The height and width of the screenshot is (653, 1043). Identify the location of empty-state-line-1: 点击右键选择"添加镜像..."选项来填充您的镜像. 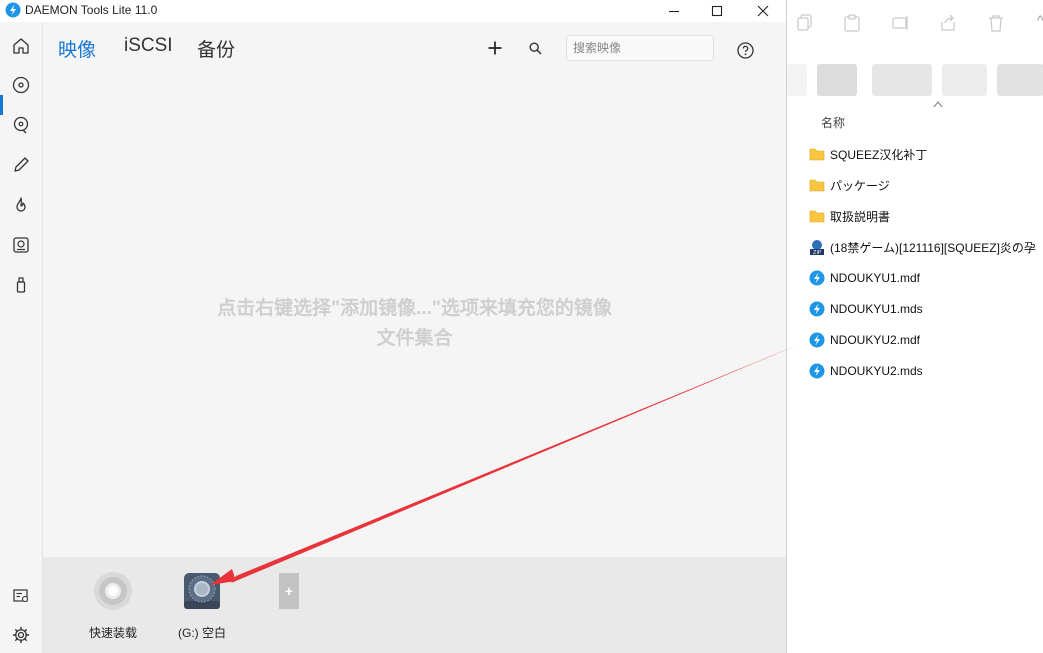
(414, 308).